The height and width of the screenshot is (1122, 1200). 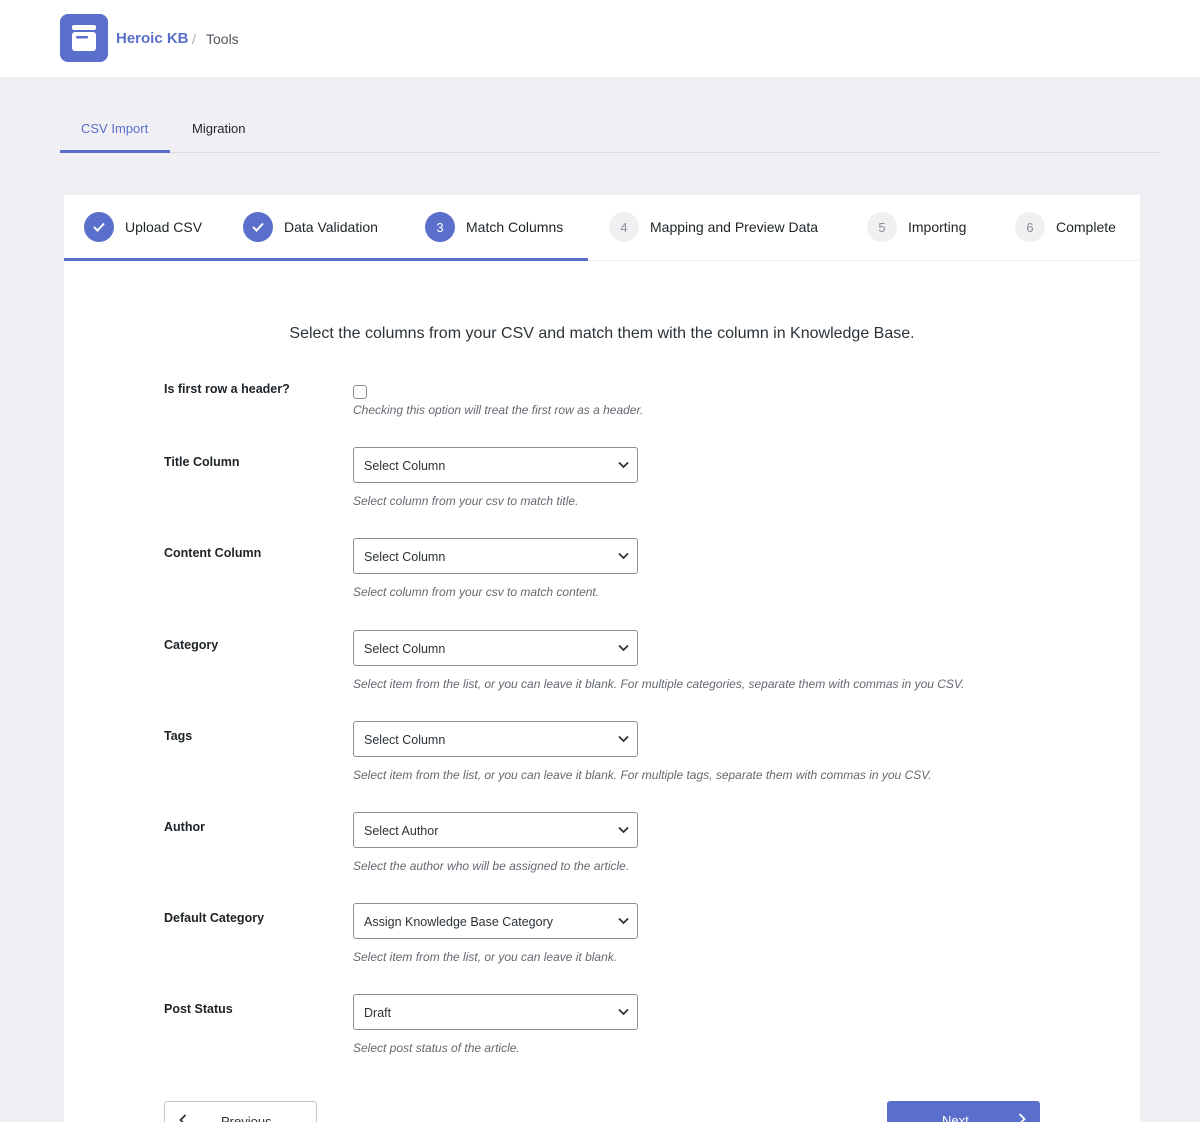 I want to click on title-column-select: Select Column, so click(x=495, y=465).